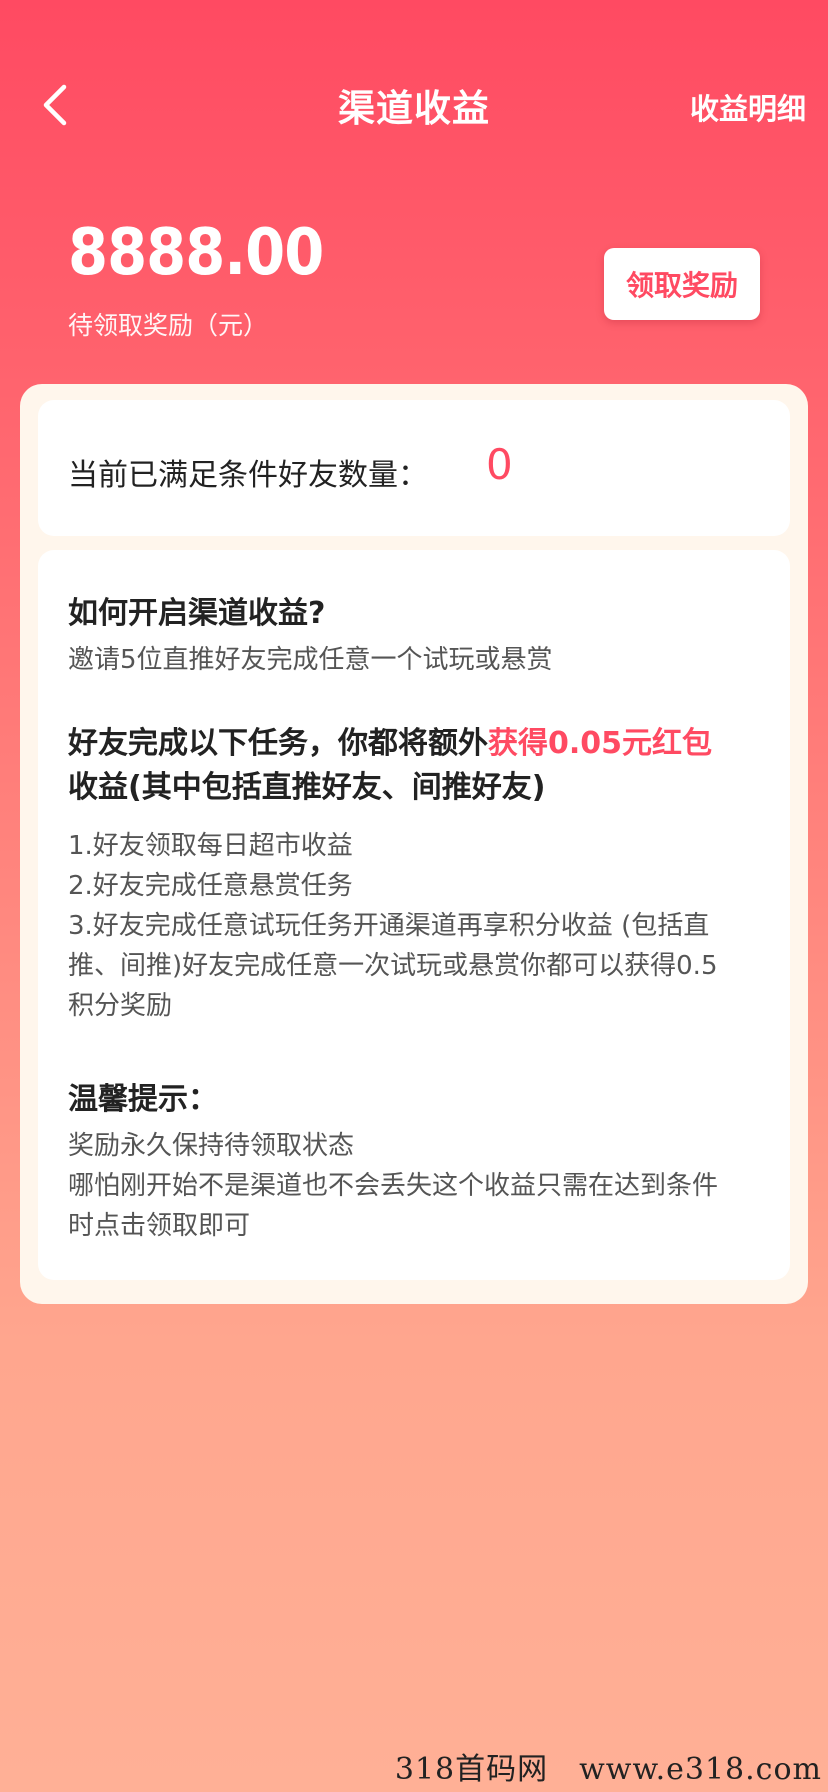  Describe the element at coordinates (168, 325) in the screenshot. I see `reward-amount-label: 待领取奖励（元）` at that location.